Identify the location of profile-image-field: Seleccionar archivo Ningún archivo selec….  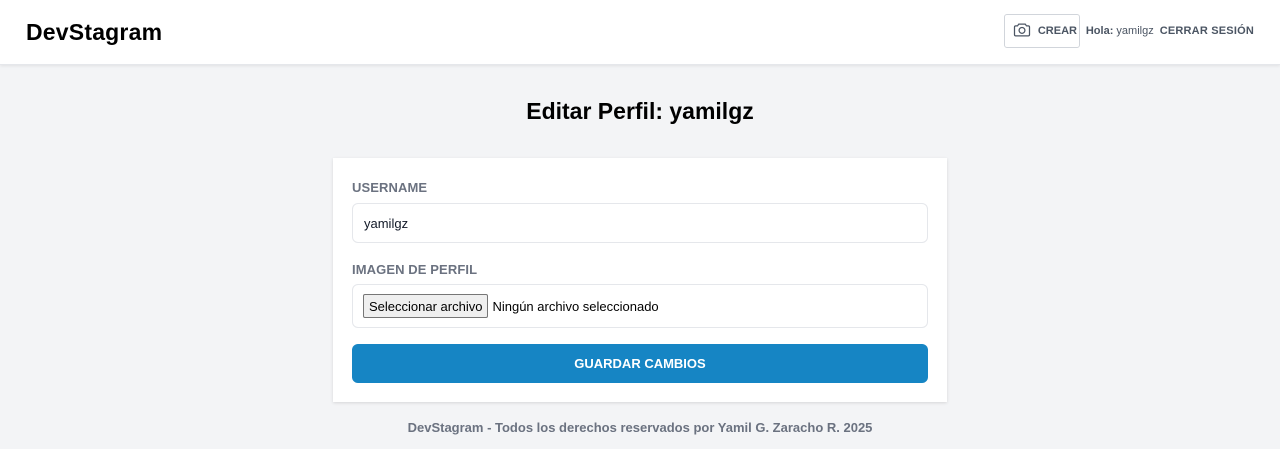
(640, 306).